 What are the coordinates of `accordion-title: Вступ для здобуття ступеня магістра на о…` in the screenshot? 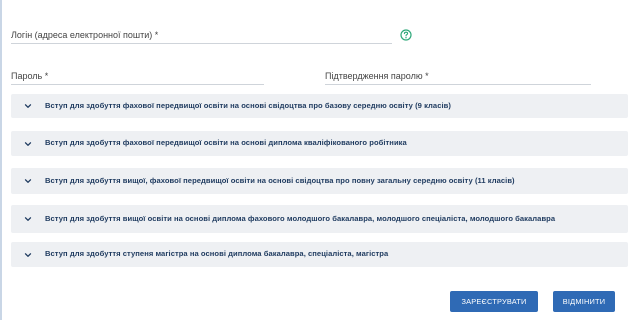 It's located at (217, 254).